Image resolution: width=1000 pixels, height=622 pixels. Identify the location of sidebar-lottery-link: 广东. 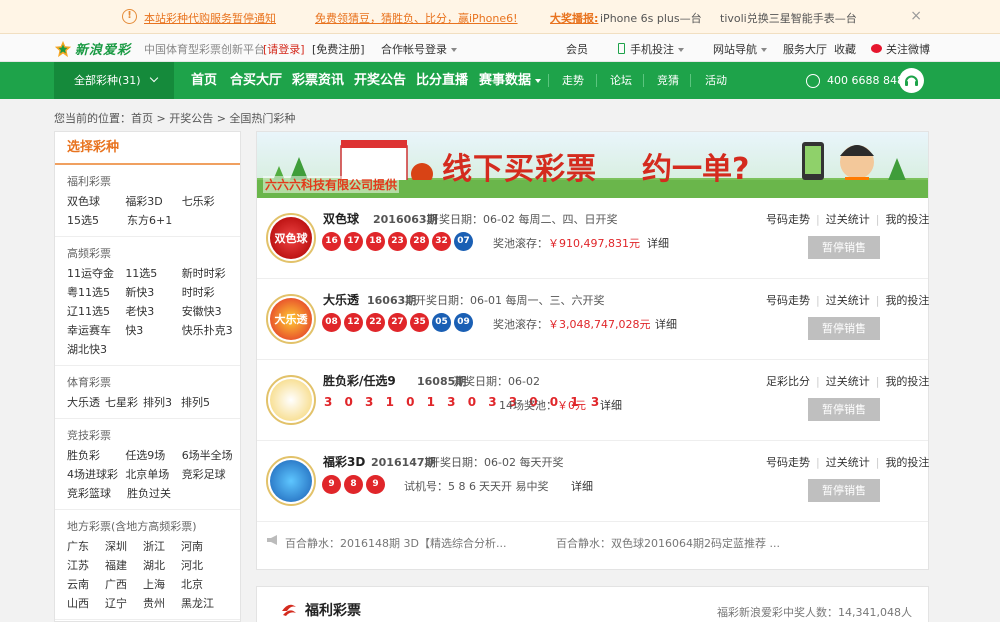
(86, 546).